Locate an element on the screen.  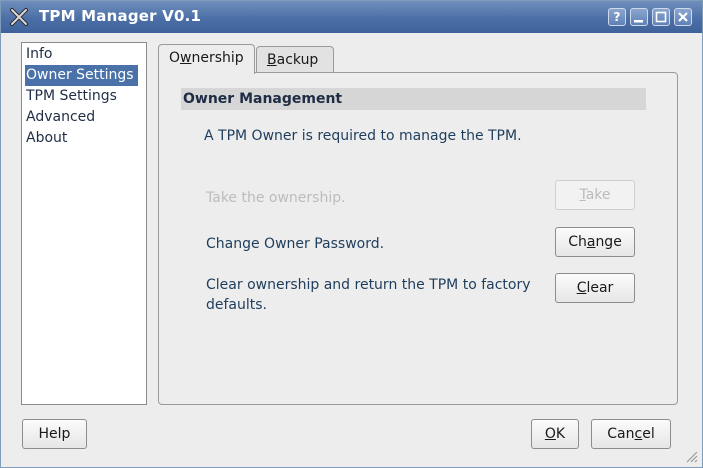
take-button-label: ake is located at coordinates (598, 195).